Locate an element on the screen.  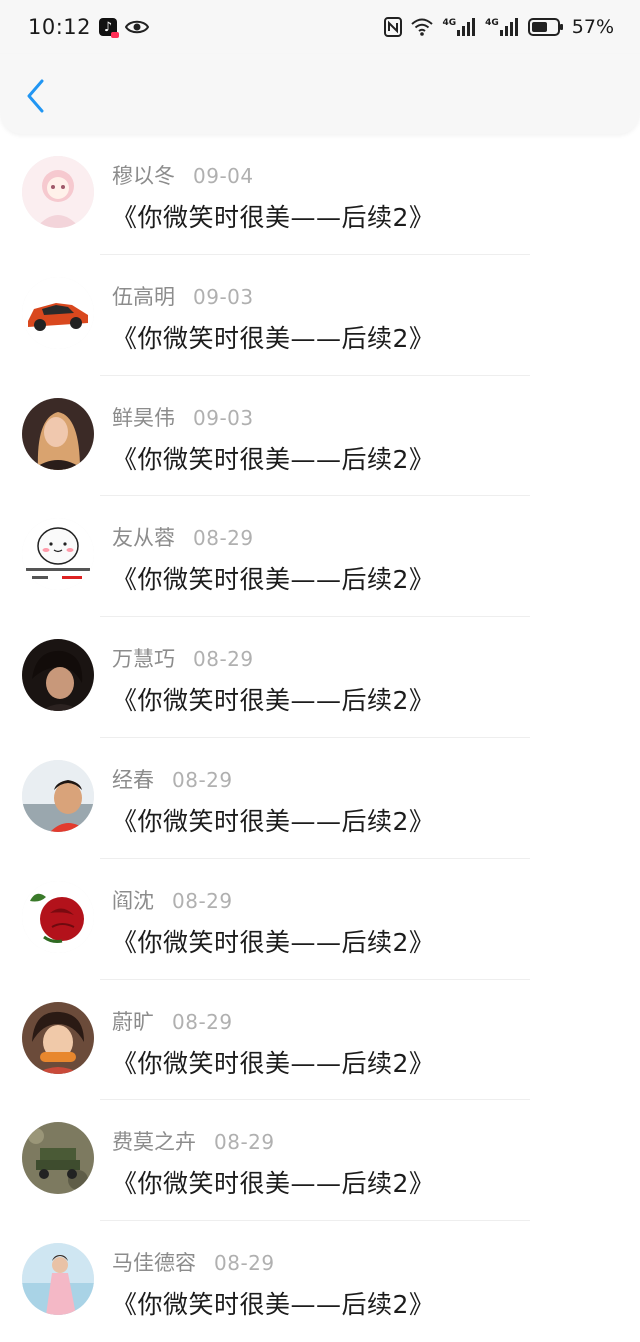
list-item: 万慧巧 08-29 《你微笑时很美——后续2》 is located at coordinates (320, 677).